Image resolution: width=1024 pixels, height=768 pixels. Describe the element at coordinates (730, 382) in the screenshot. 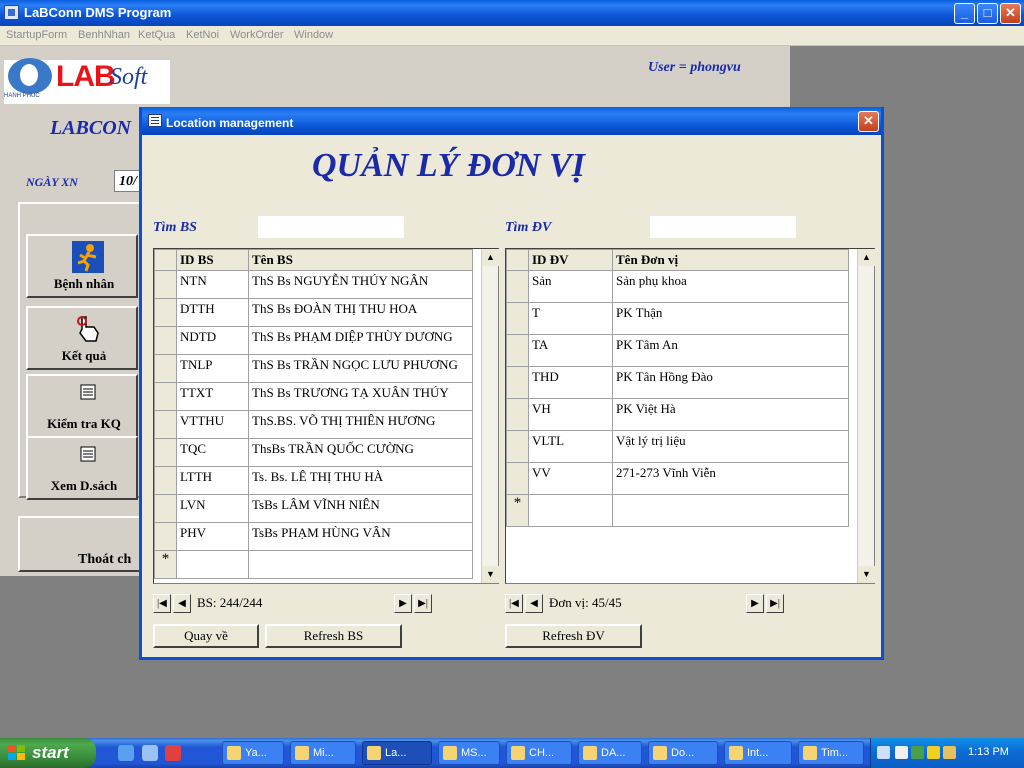

I see `dv-cell-name: PK Tân Hồng Đào` at that location.